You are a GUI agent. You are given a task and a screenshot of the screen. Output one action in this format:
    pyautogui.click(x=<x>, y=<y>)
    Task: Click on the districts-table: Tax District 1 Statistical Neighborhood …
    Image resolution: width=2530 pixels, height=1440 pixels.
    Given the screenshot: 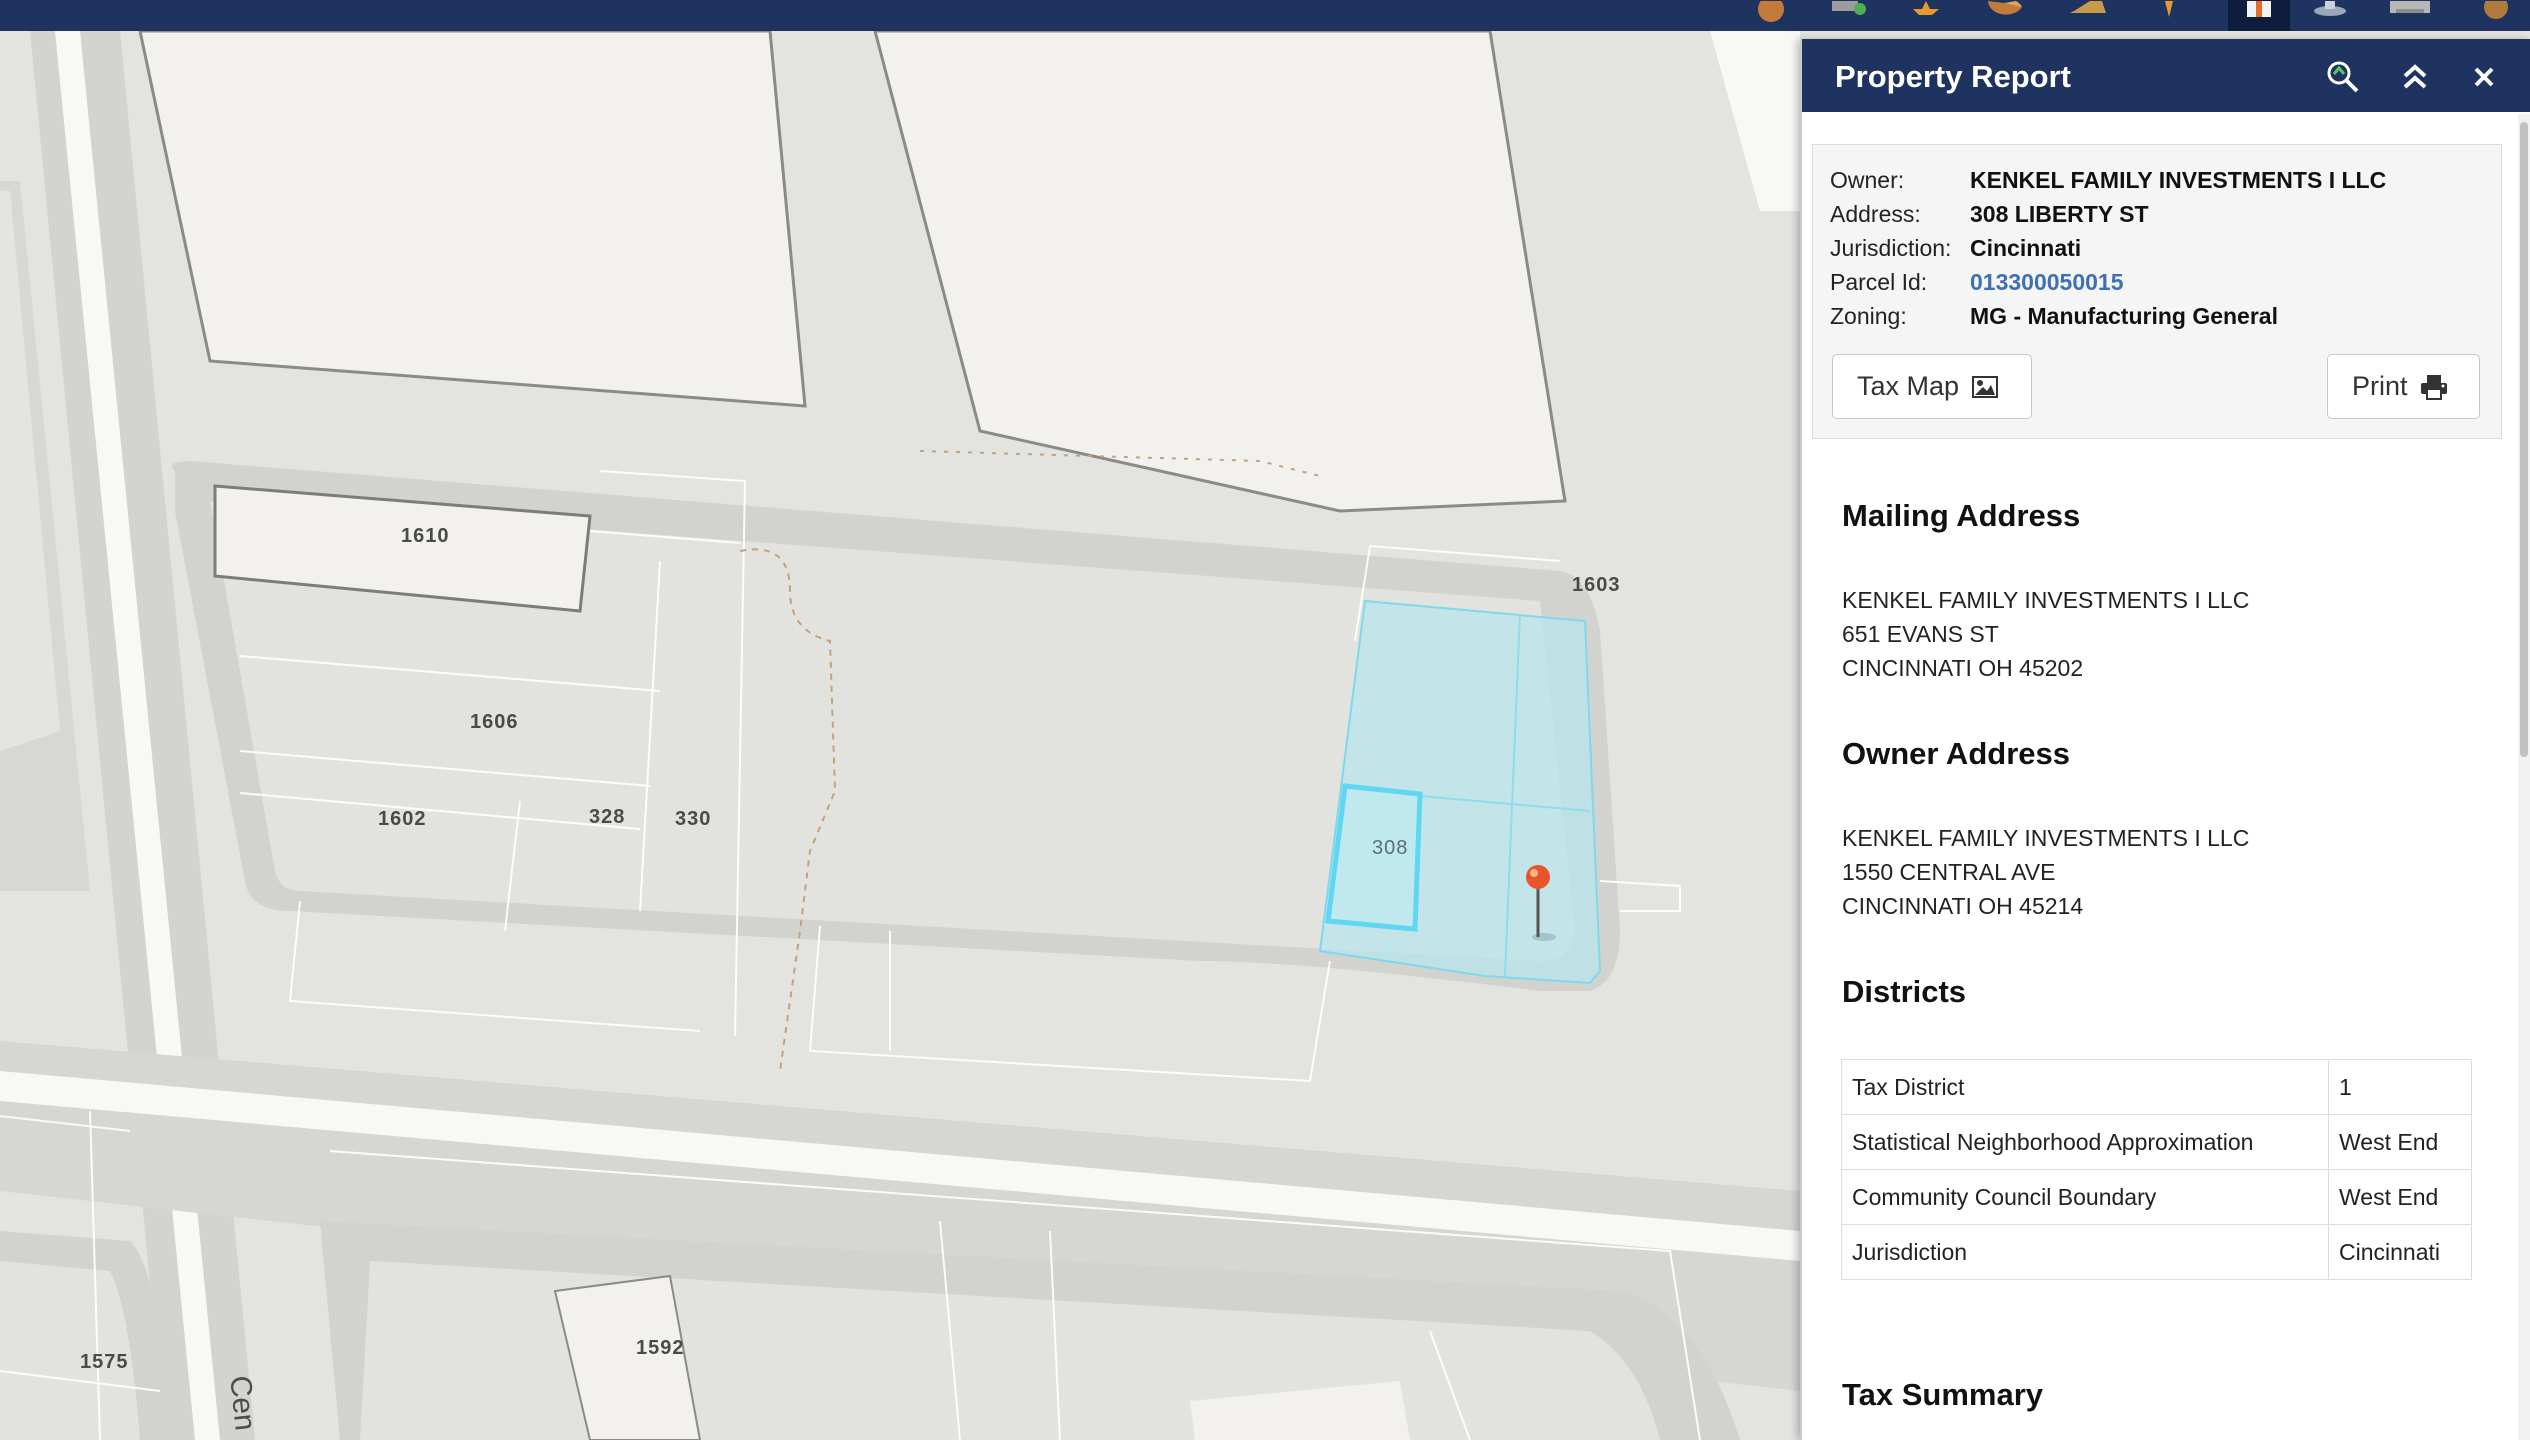 What is the action you would take?
    pyautogui.click(x=2156, y=1169)
    